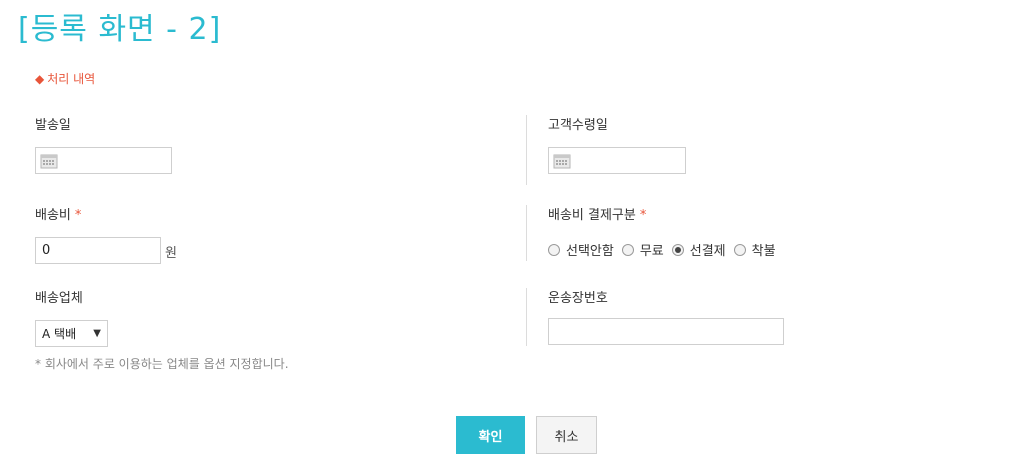  What do you see at coordinates (707, 251) in the screenshot?
I see `radio-label: 선결제` at bounding box center [707, 251].